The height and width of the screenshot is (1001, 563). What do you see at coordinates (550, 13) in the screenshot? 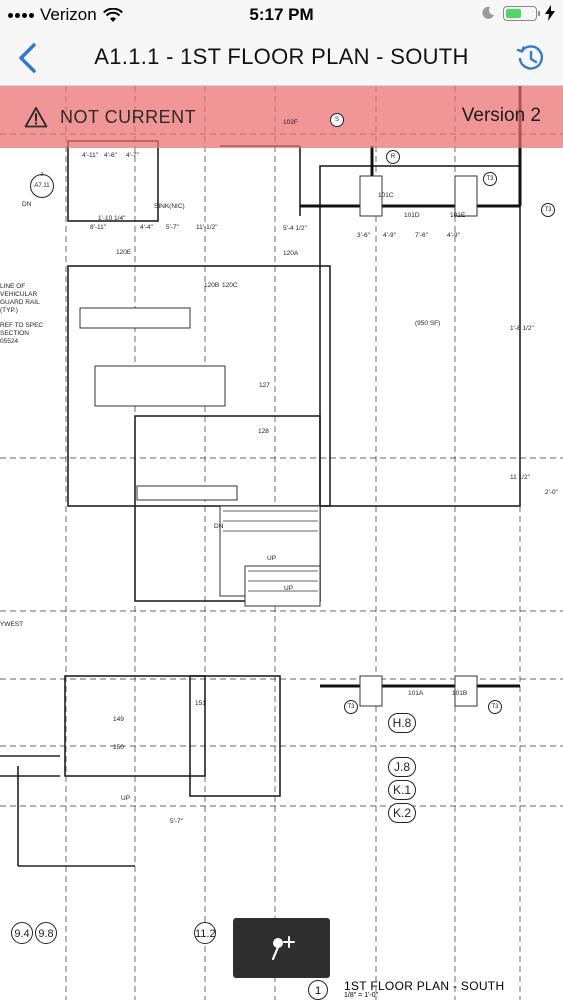
I see `charging-icon` at bounding box center [550, 13].